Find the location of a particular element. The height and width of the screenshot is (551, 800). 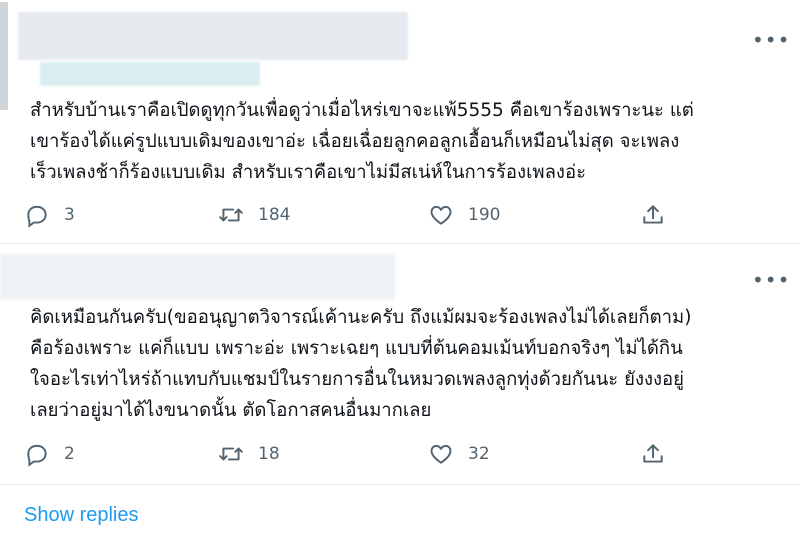

avatar-blurred is located at coordinates (4, 56).